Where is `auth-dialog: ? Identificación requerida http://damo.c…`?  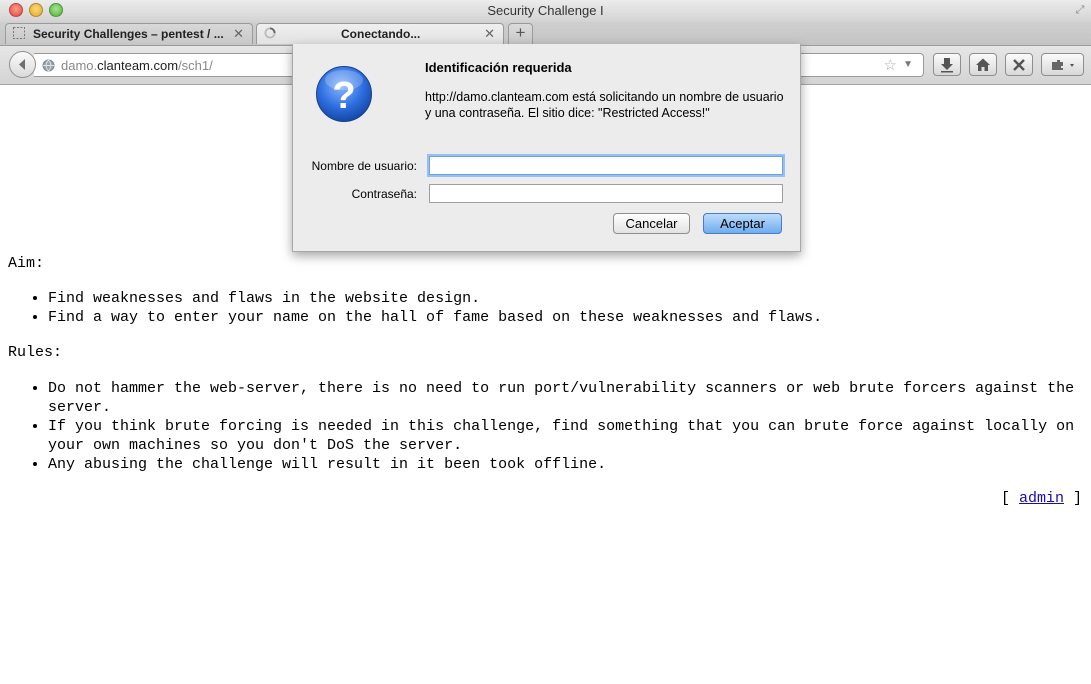
auth-dialog: ? Identificación requerida http://damo.c… is located at coordinates (546, 148).